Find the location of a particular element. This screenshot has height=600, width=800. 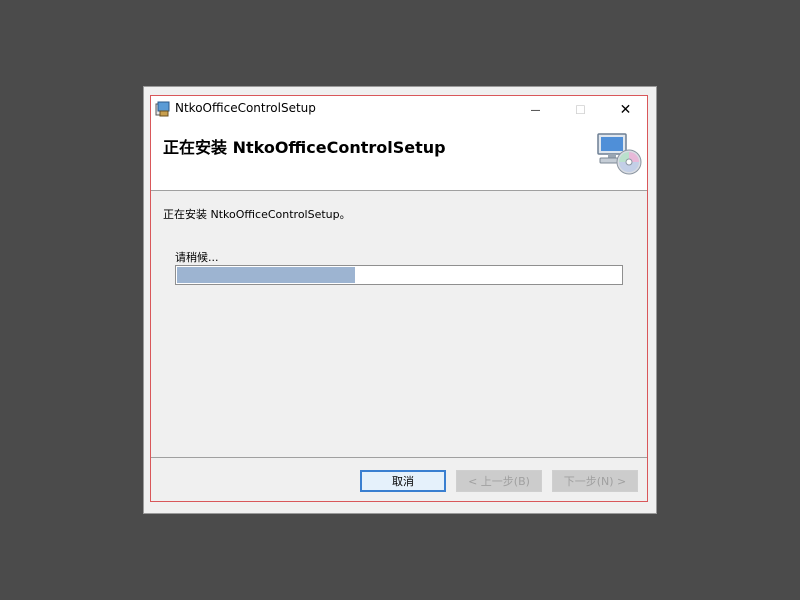

window-title: NtkoOfficeControlSetup is located at coordinates (245, 108).